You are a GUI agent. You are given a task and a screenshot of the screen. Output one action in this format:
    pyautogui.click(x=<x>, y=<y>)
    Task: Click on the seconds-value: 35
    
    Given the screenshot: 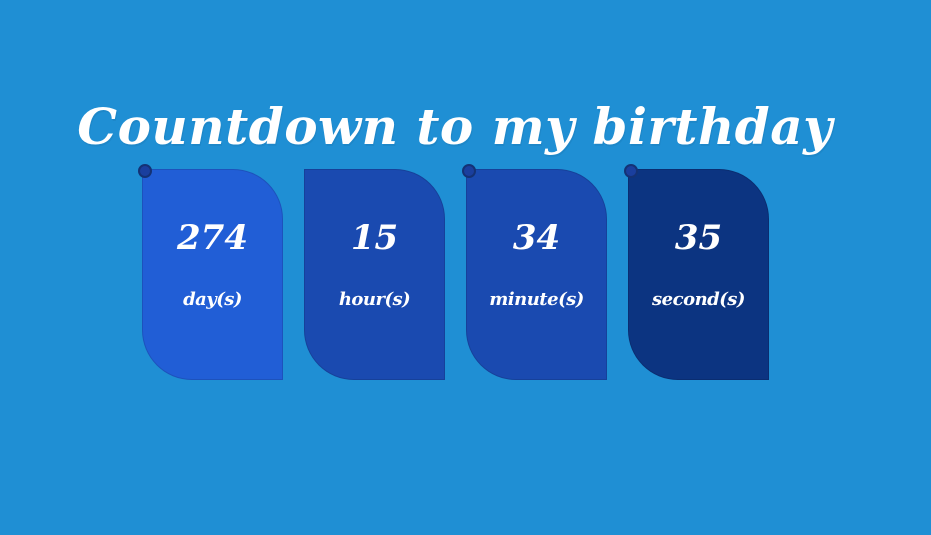 What is the action you would take?
    pyautogui.click(x=698, y=238)
    